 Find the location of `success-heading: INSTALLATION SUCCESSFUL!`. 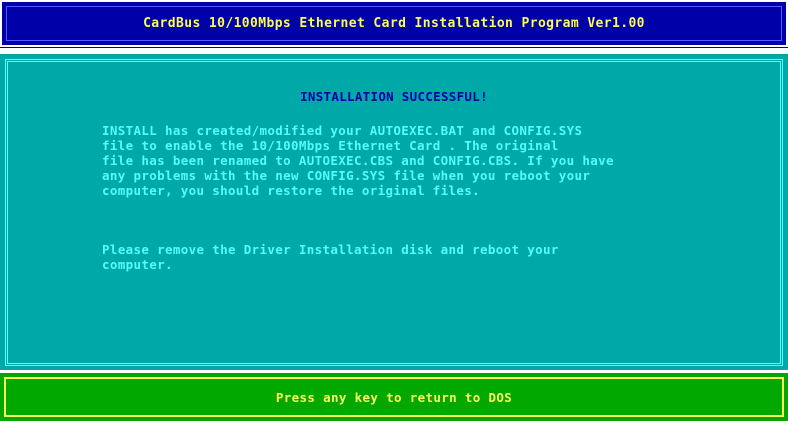

success-heading: INSTALLATION SUCCESSFUL! is located at coordinates (394, 96).